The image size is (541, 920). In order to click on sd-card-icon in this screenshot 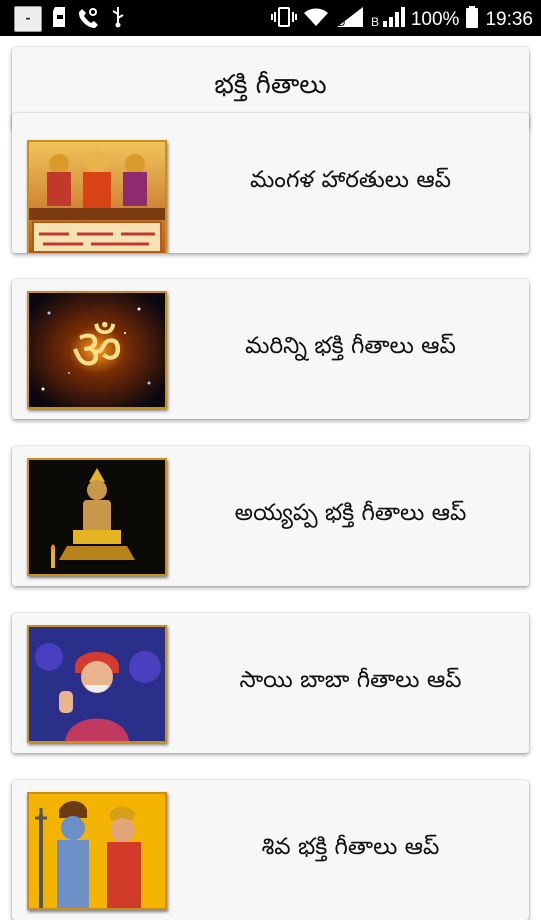, I will do `click(60, 19)`.